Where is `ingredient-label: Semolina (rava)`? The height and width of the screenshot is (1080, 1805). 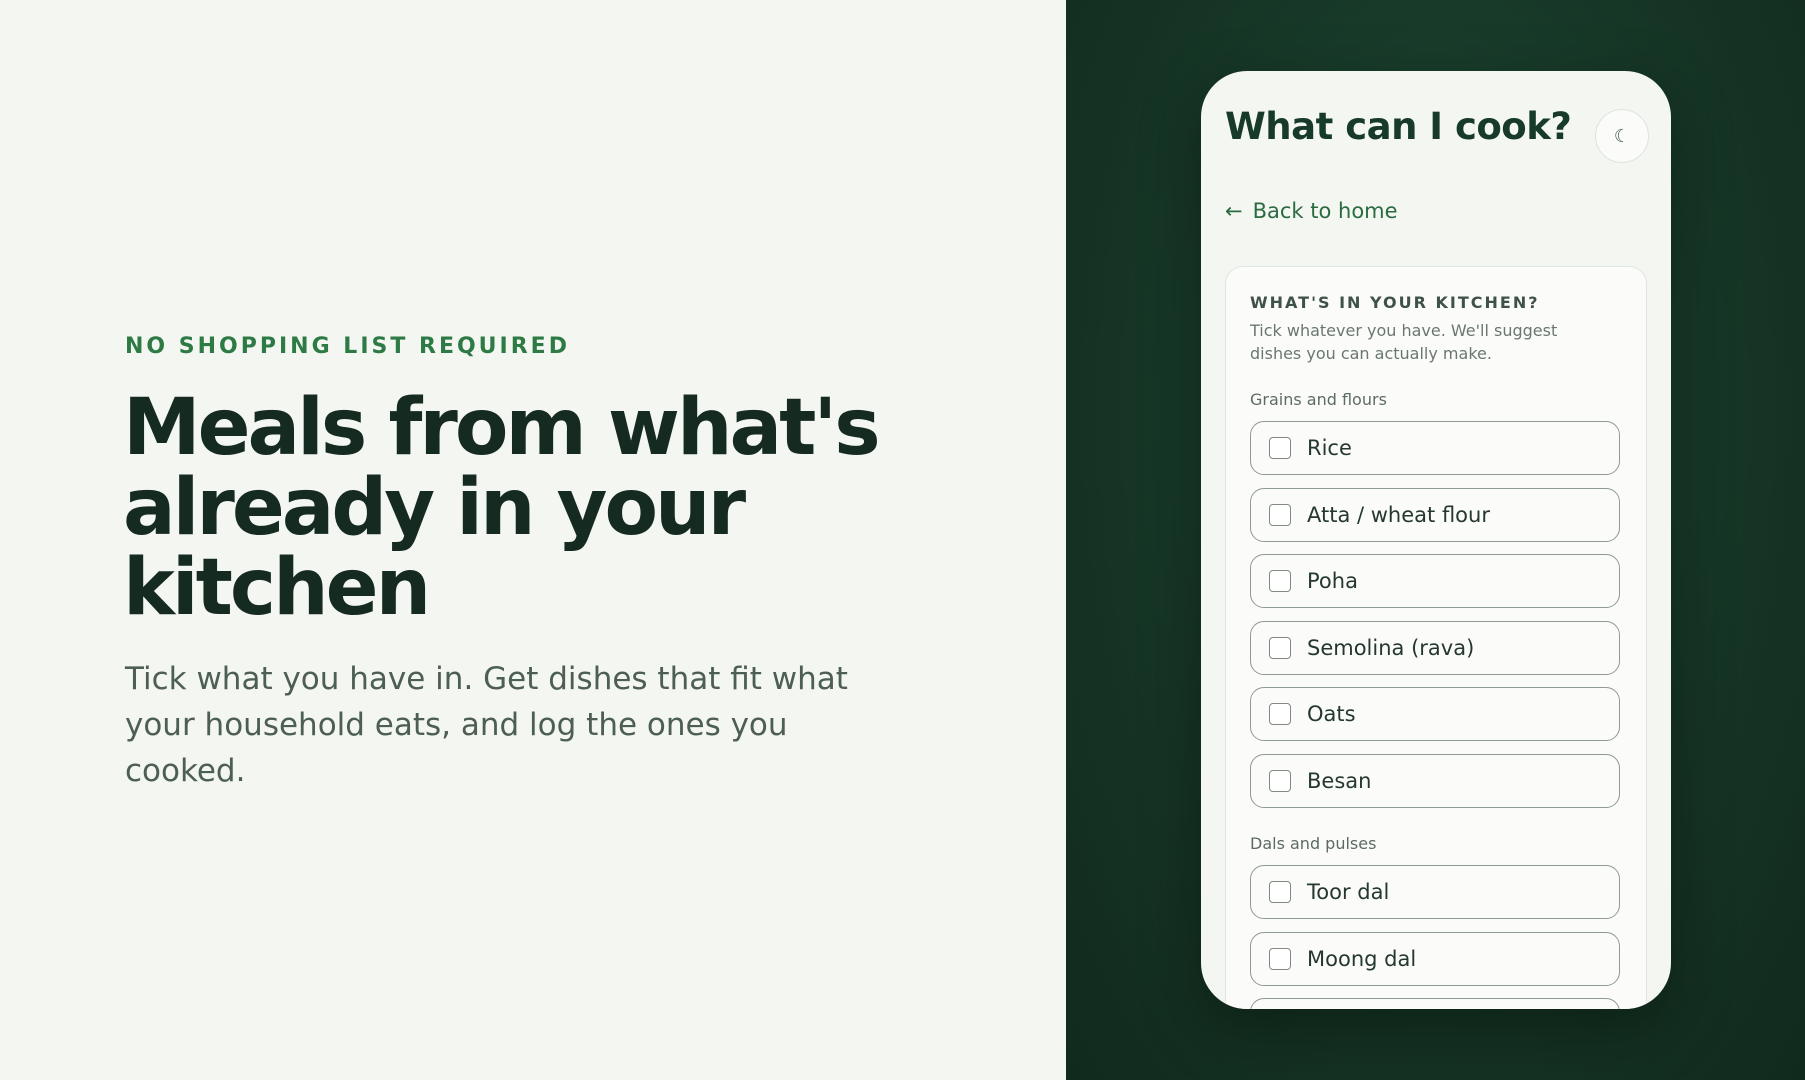 ingredient-label: Semolina (rava) is located at coordinates (1391, 648).